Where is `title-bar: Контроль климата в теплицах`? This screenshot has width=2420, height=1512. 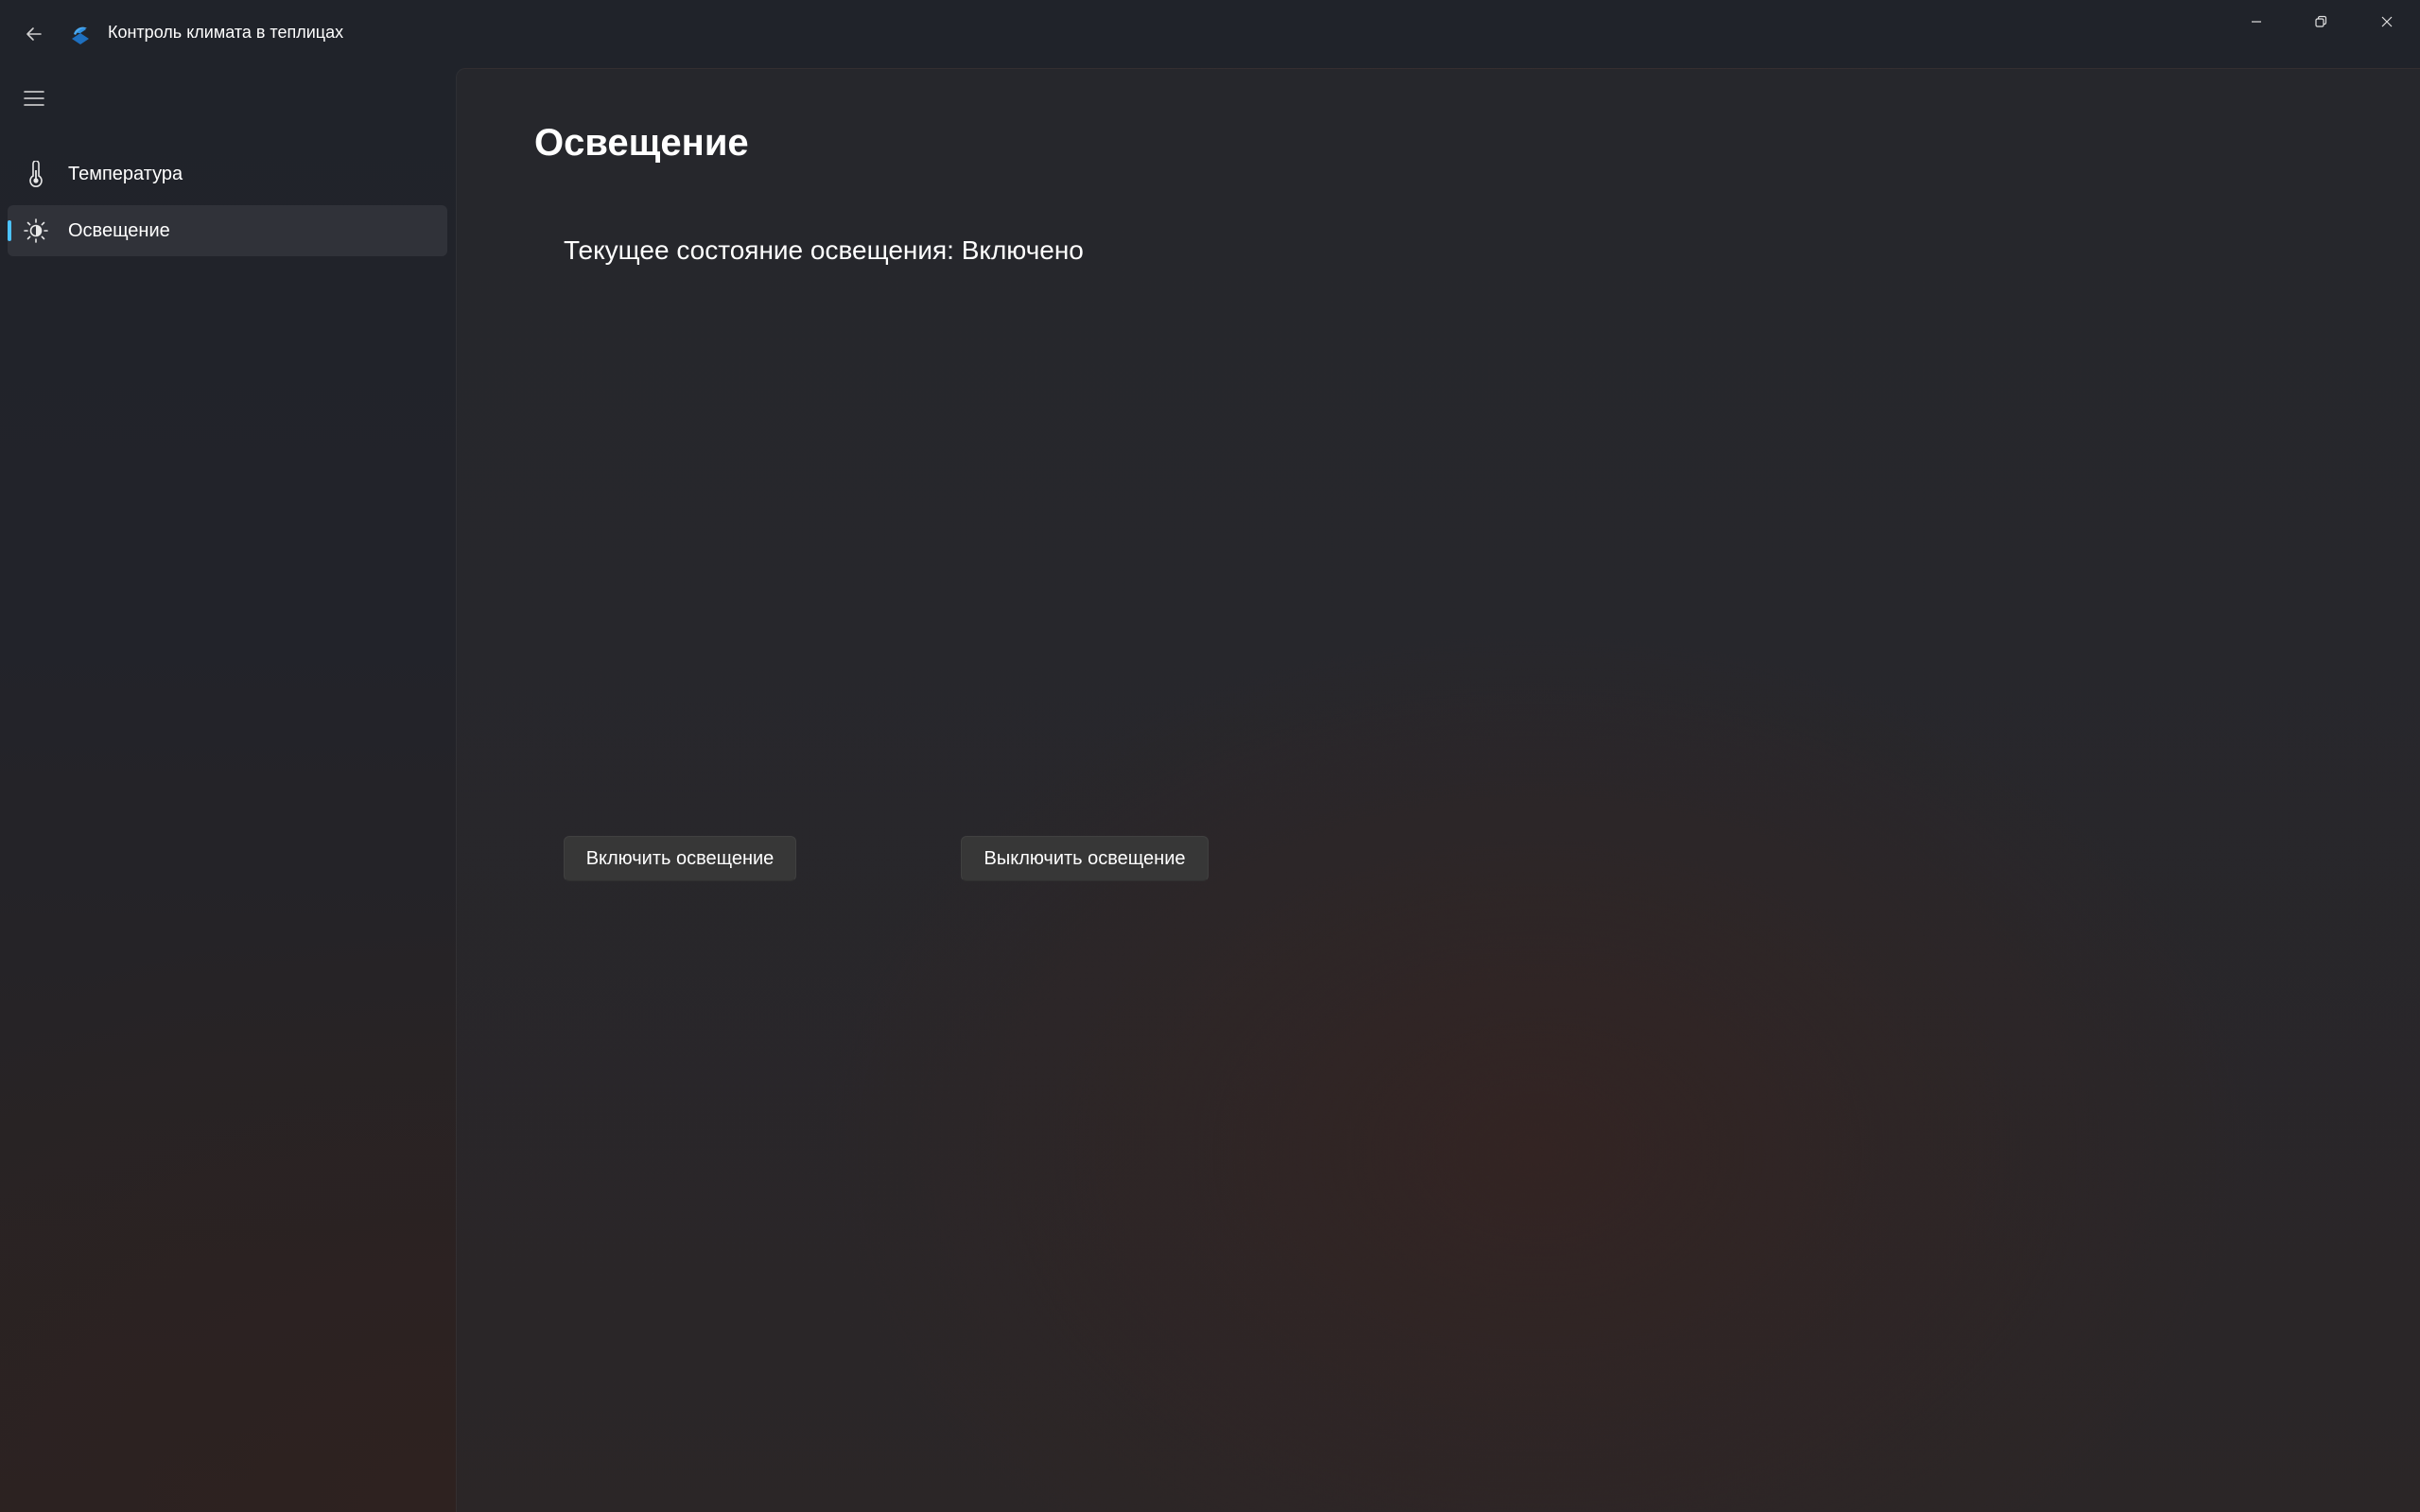 title-bar: Контроль климата в теплицах is located at coordinates (1210, 34).